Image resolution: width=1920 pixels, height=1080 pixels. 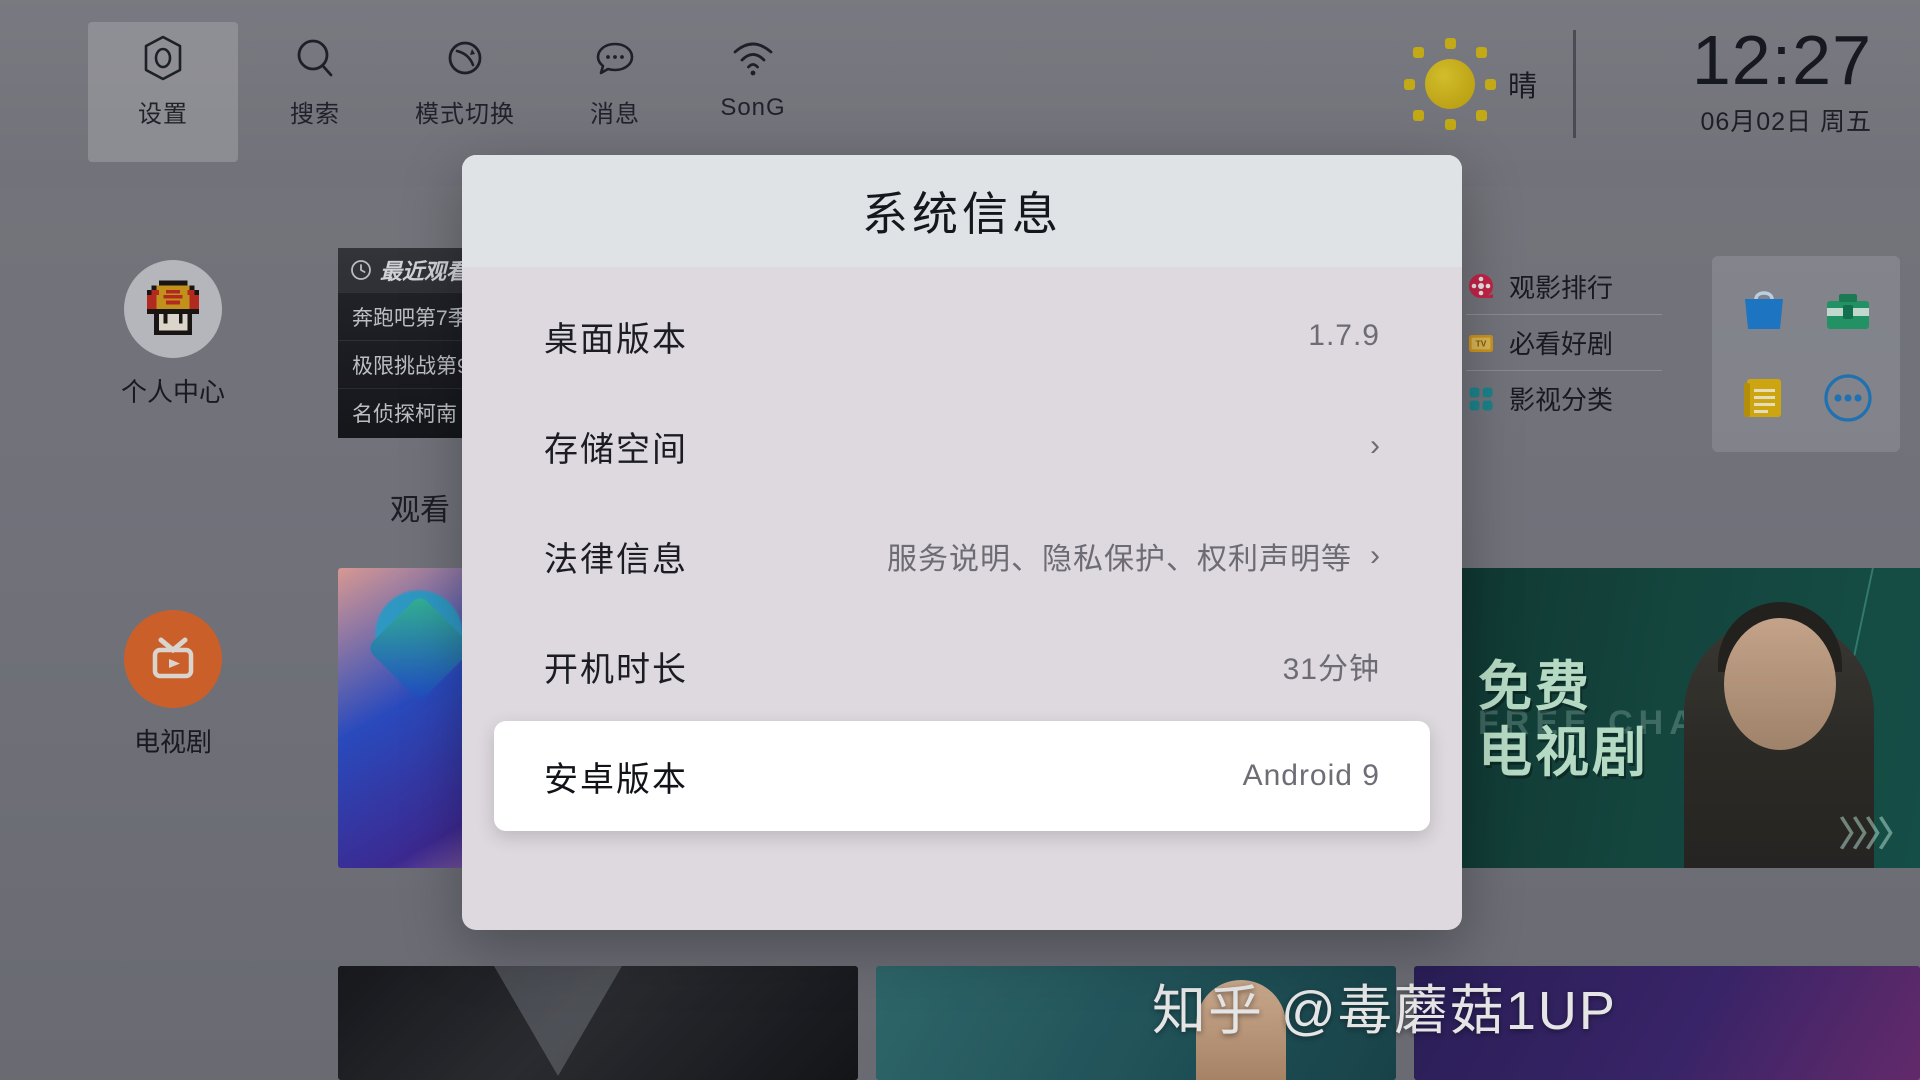 What do you see at coordinates (616, 449) in the screenshot?
I see `setting-key: 存储空间` at bounding box center [616, 449].